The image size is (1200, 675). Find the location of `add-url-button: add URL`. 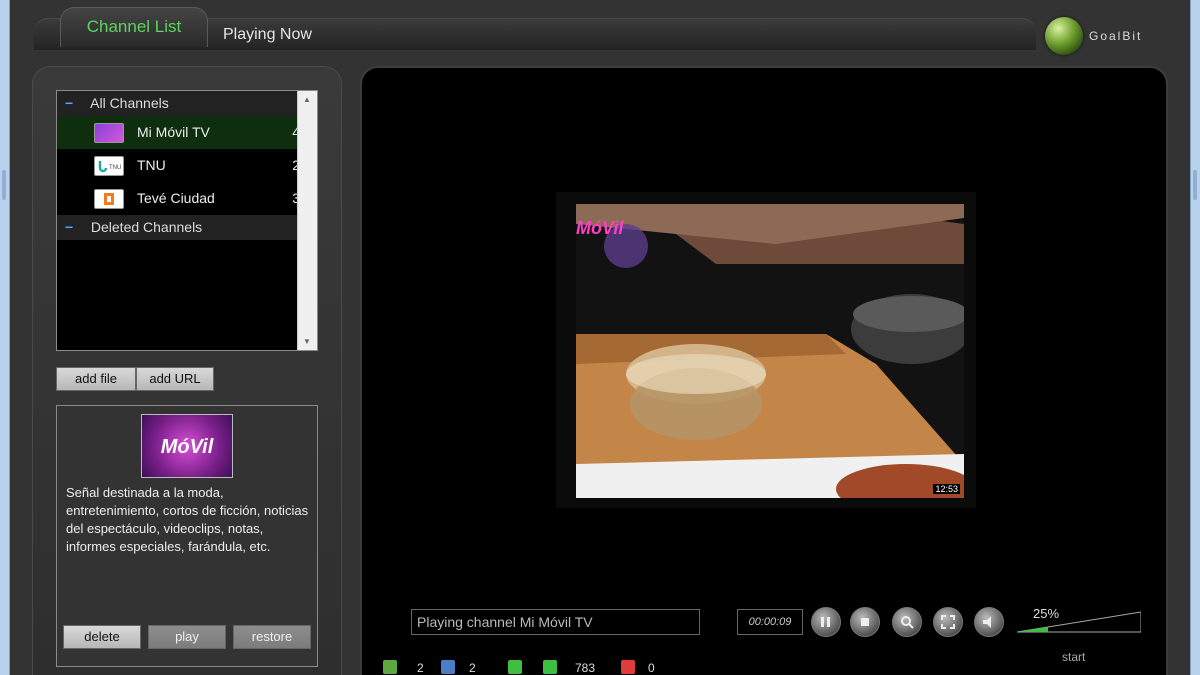

add-url-button: add URL is located at coordinates (175, 379).